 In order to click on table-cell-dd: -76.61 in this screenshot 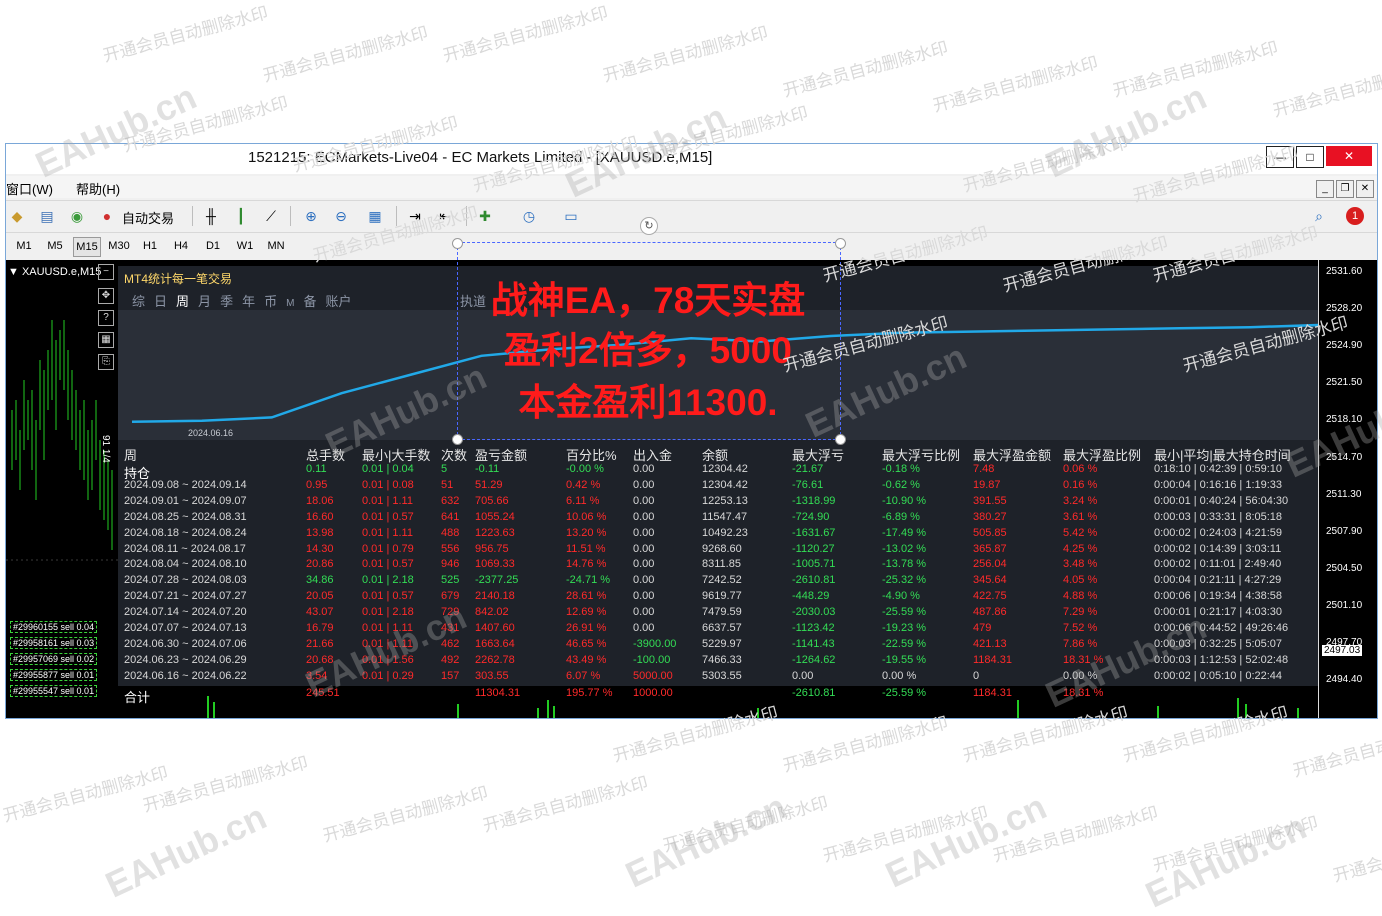, I will do `click(808, 484)`.